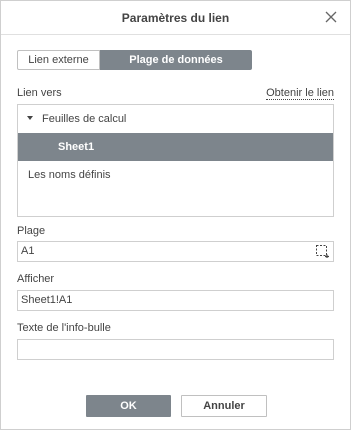  What do you see at coordinates (39, 93) in the screenshot?
I see `link-to-label: Lien vers` at bounding box center [39, 93].